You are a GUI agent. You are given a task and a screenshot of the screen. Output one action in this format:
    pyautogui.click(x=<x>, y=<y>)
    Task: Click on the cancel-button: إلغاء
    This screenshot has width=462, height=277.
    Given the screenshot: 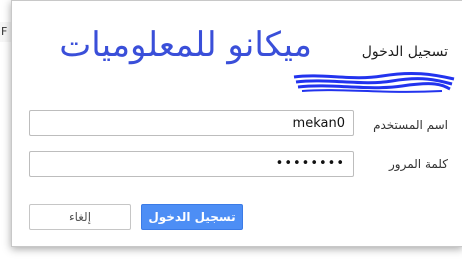 What is the action you would take?
    pyautogui.click(x=80, y=217)
    